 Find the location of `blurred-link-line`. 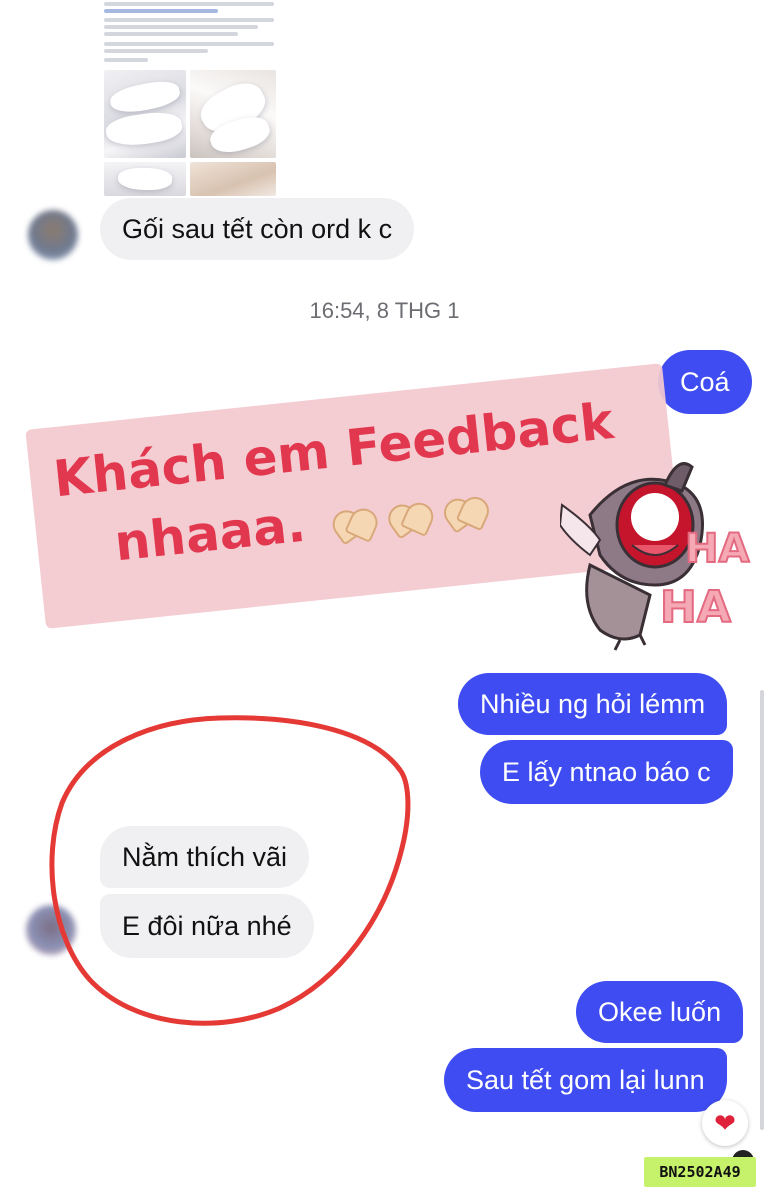

blurred-link-line is located at coordinates (161, 11).